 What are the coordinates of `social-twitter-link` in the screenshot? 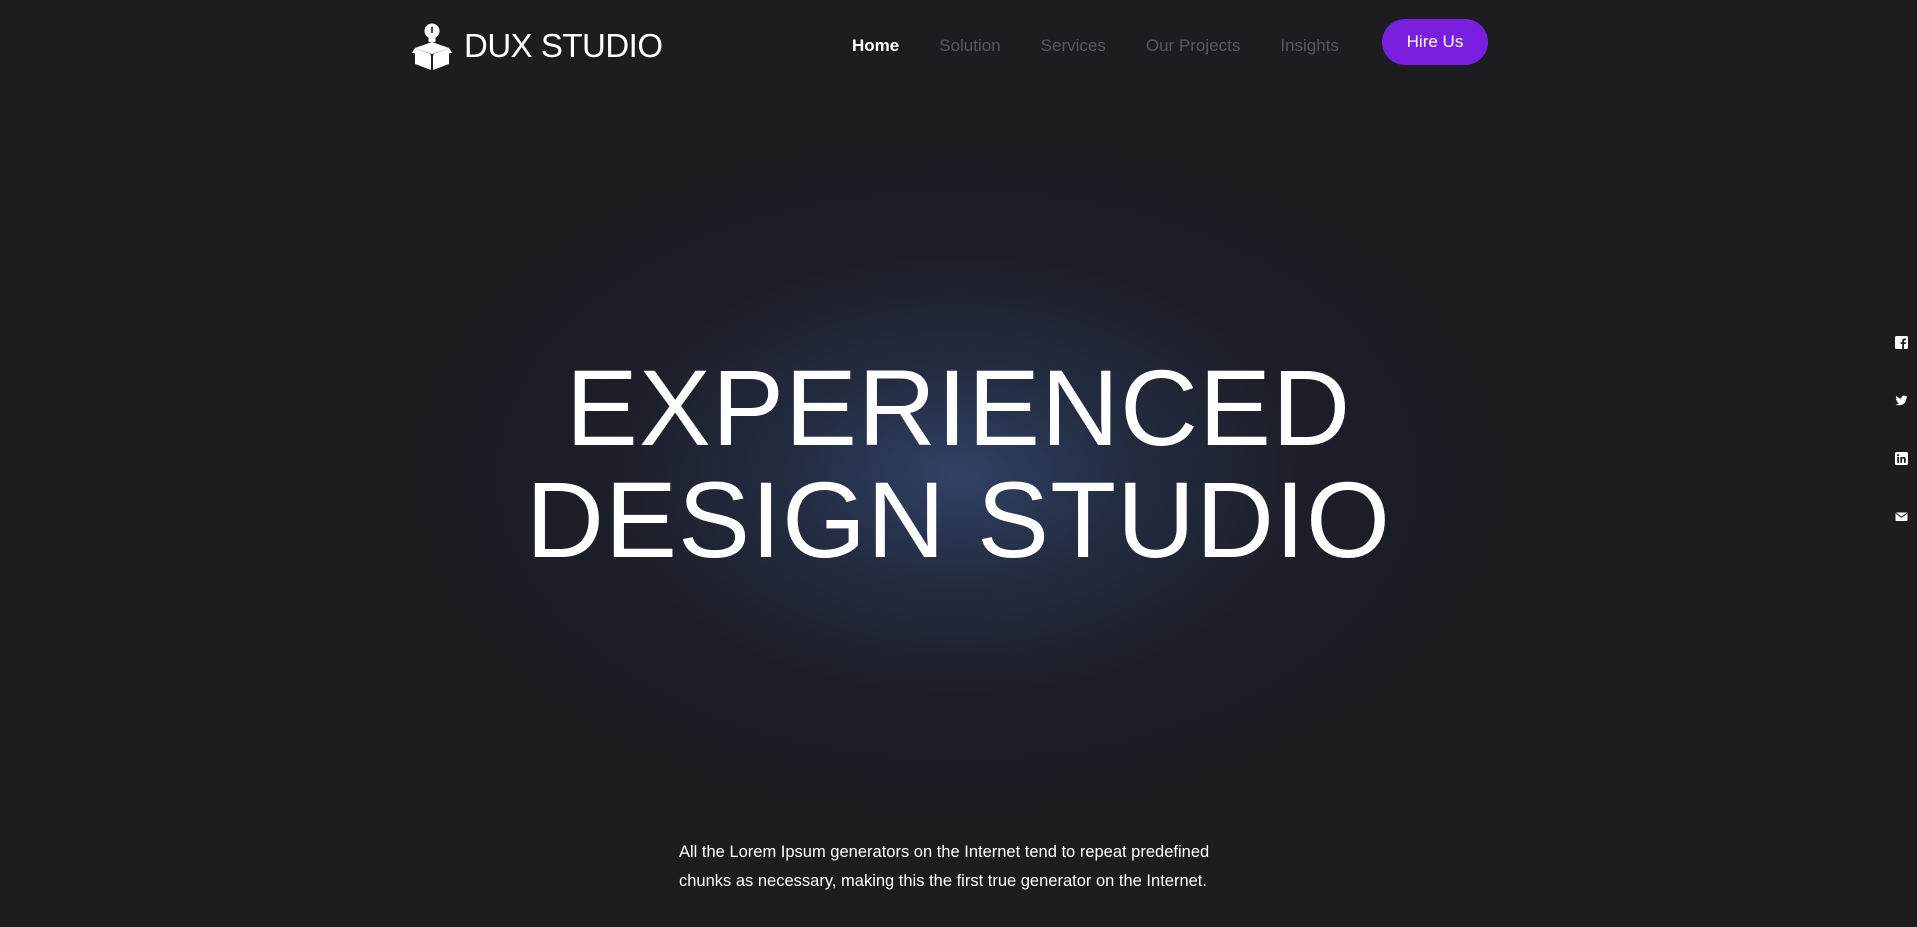 It's located at (1902, 400).